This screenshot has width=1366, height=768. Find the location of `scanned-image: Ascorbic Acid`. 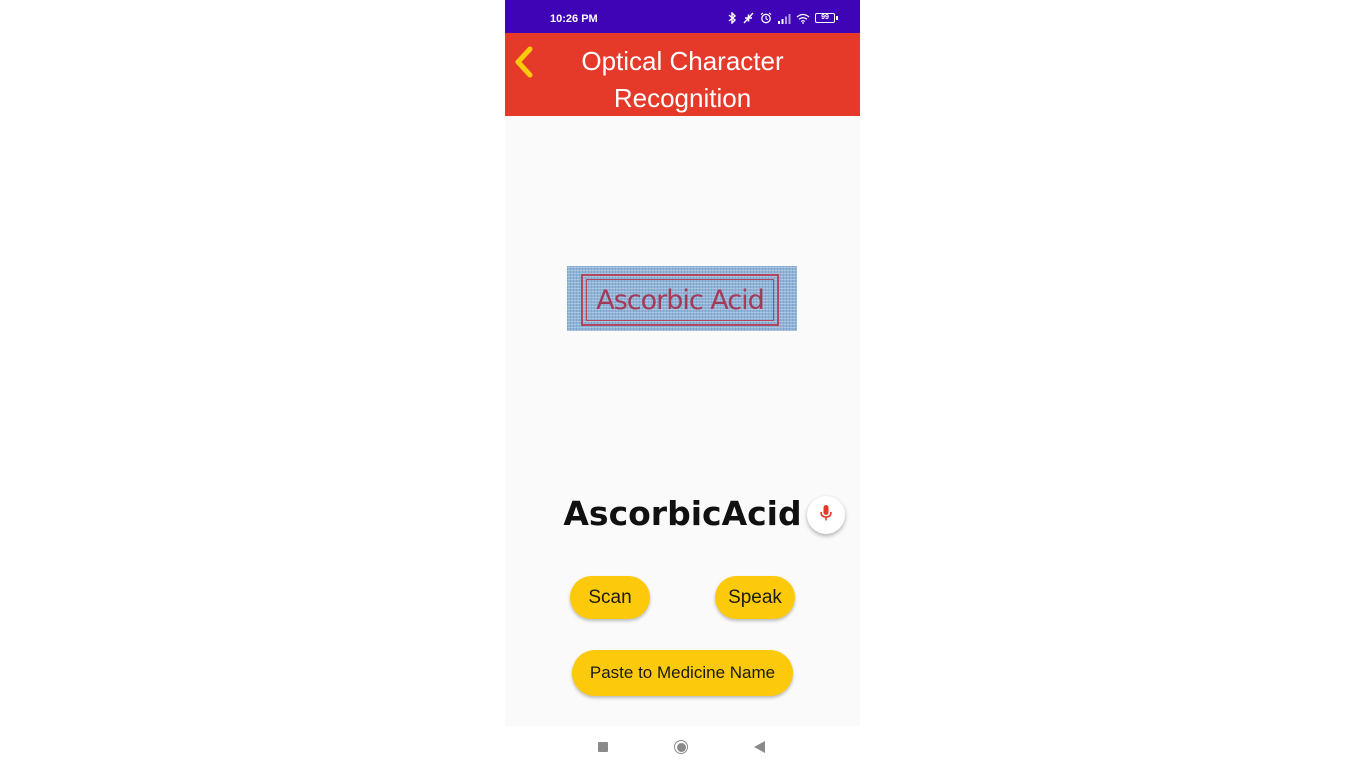

scanned-image: Ascorbic Acid is located at coordinates (682, 298).